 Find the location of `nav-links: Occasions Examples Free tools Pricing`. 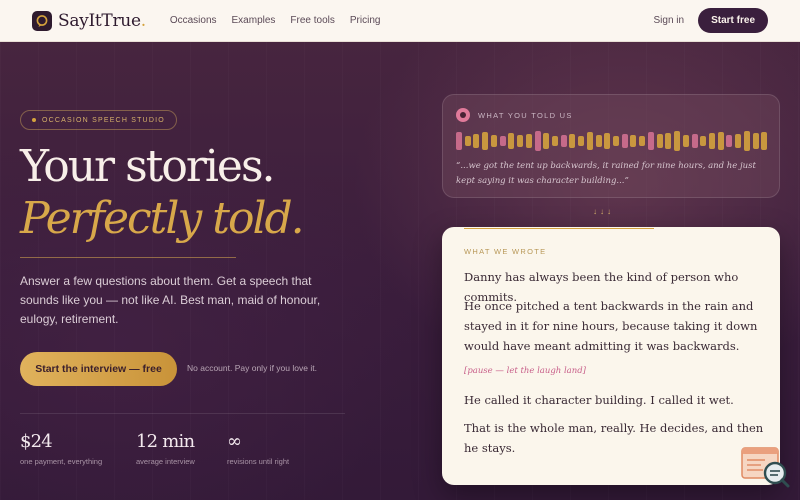

nav-links: Occasions Examples Free tools Pricing is located at coordinates (283, 20).